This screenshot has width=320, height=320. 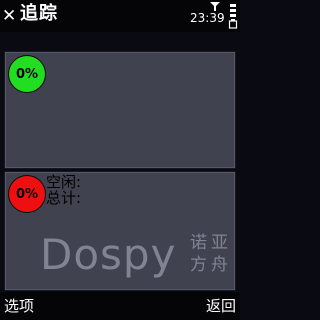 I want to click on options-softkey: 选项, so click(x=19, y=306).